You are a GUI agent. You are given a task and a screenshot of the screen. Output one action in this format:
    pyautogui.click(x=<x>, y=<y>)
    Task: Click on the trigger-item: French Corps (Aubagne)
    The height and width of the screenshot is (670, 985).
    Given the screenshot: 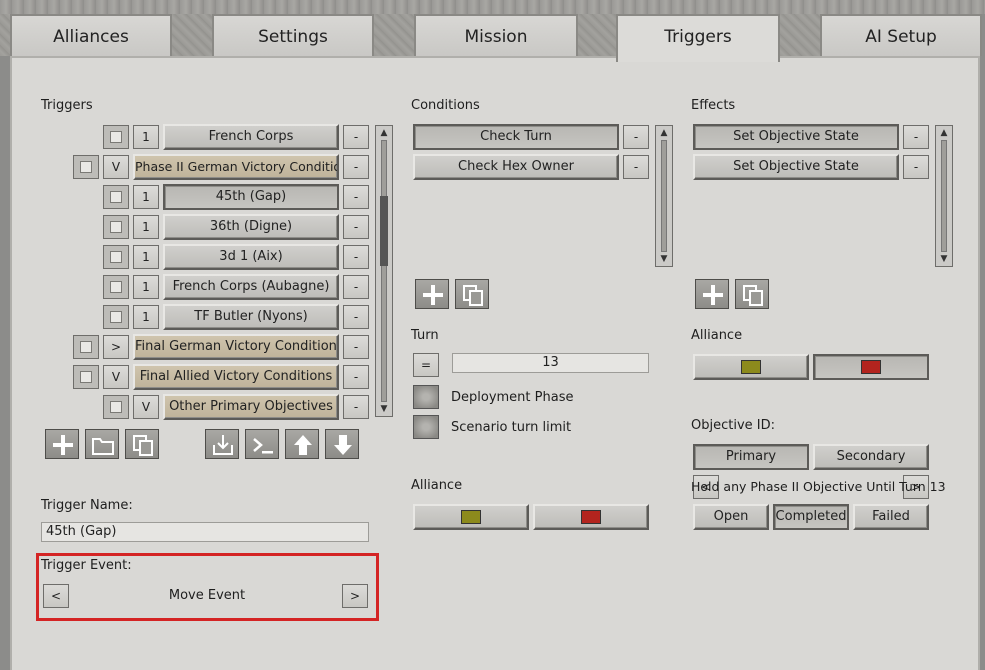 What is the action you would take?
    pyautogui.click(x=251, y=287)
    